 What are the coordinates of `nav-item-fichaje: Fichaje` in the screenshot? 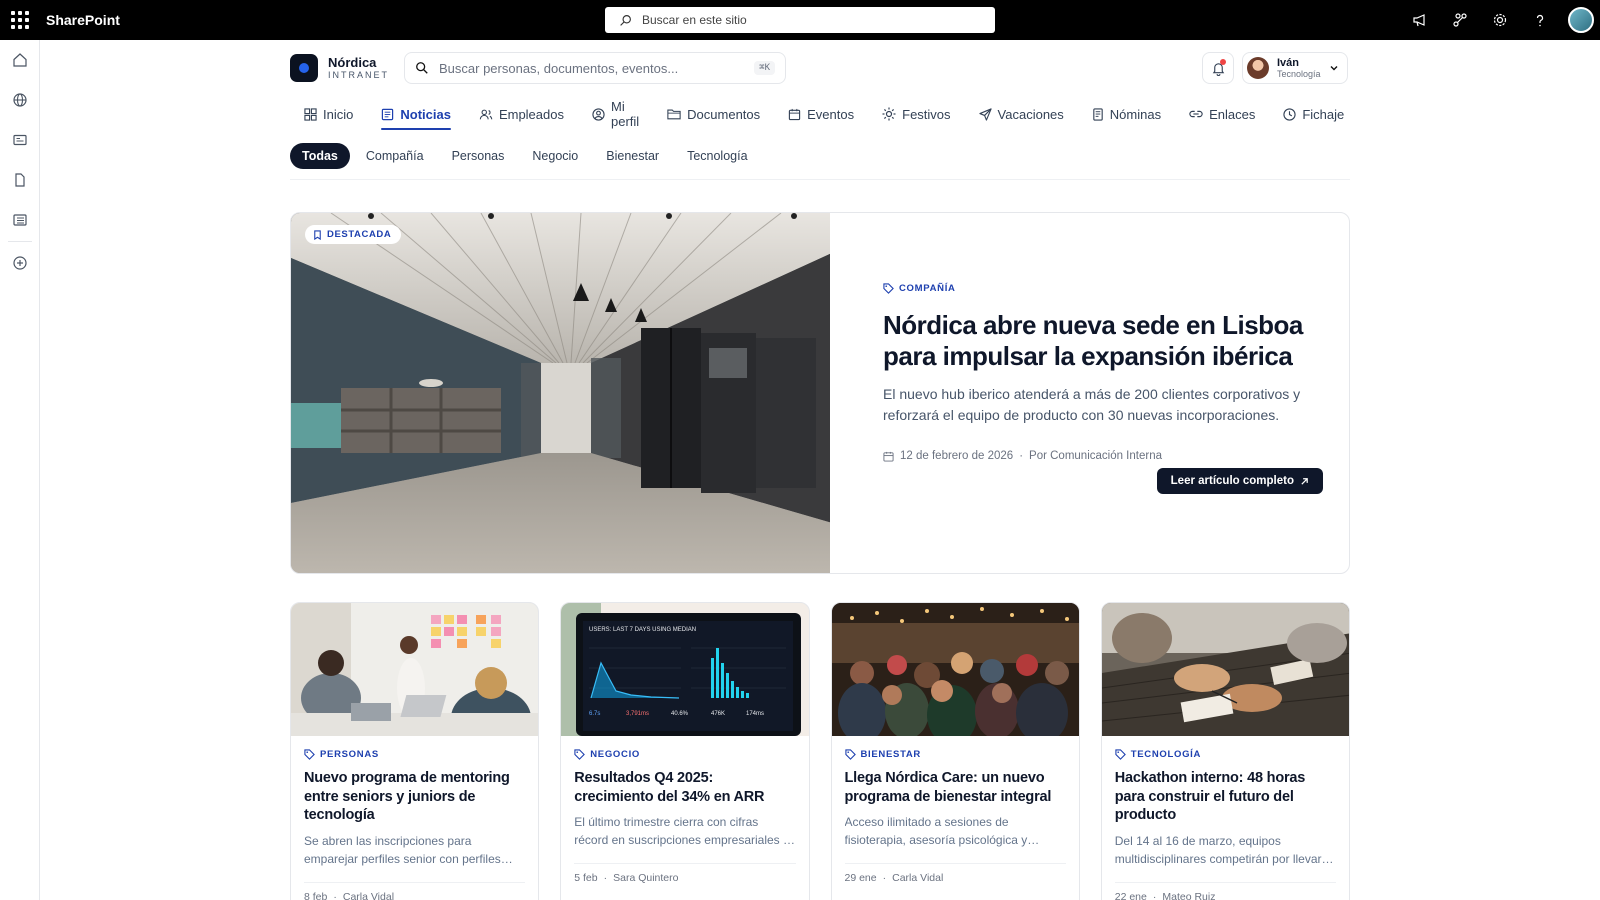 It's located at (1313, 114).